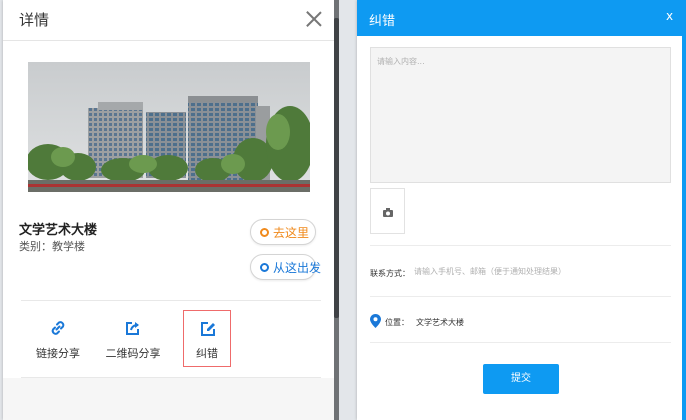 This screenshot has height=420, width=686. Describe the element at coordinates (542, 272) in the screenshot. I see `contact-input: 请输入手机号、邮箱（便于通知处理结果）` at that location.